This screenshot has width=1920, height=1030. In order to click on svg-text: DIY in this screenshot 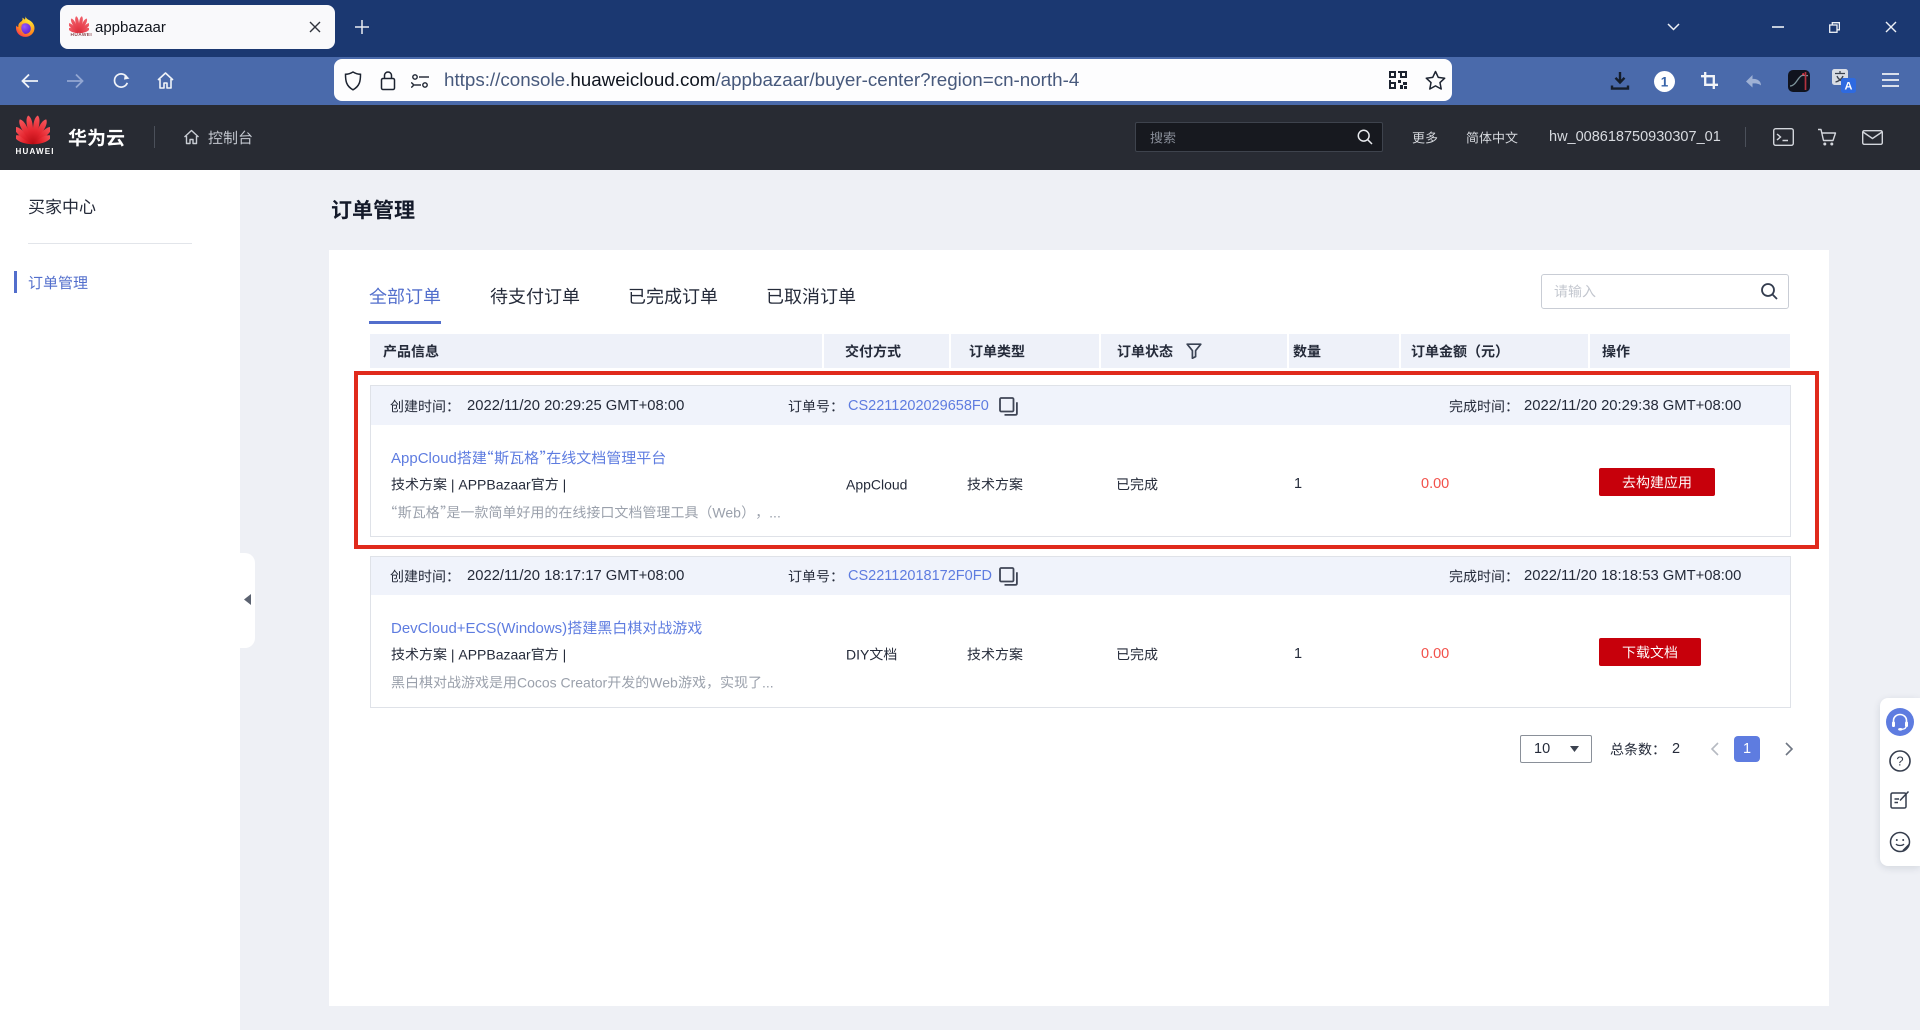, I will do `click(858, 654)`.